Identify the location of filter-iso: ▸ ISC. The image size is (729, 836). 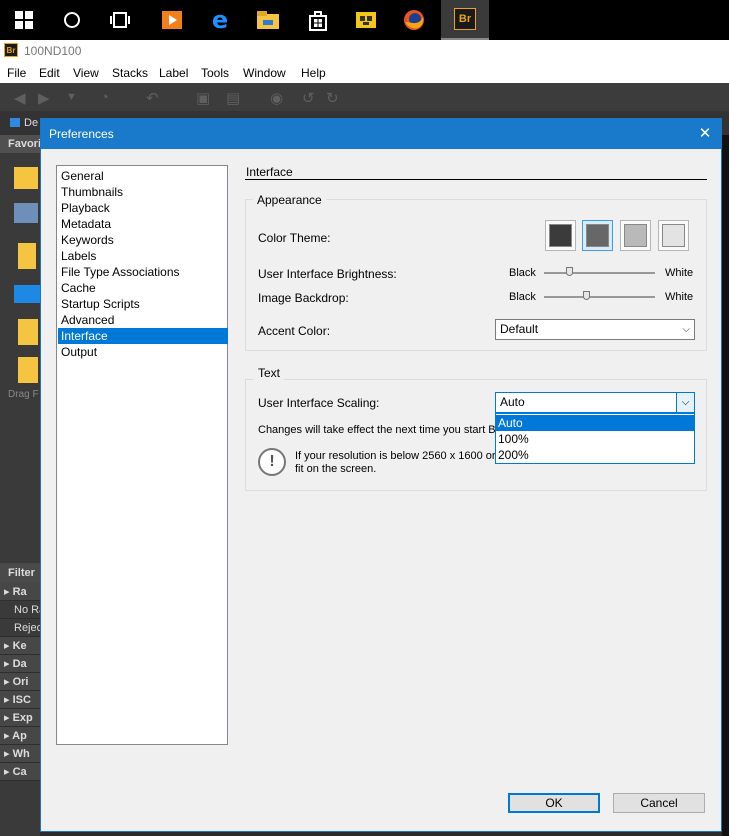
(20, 700).